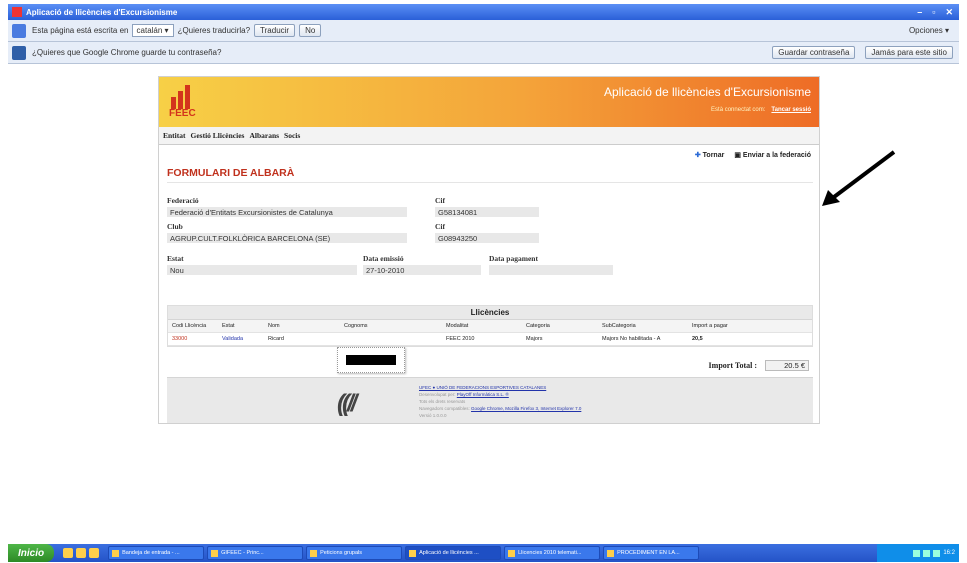  Describe the element at coordinates (707, 92) in the screenshot. I see `app-title: Aplicació de llicències d'Excursionisme` at that location.